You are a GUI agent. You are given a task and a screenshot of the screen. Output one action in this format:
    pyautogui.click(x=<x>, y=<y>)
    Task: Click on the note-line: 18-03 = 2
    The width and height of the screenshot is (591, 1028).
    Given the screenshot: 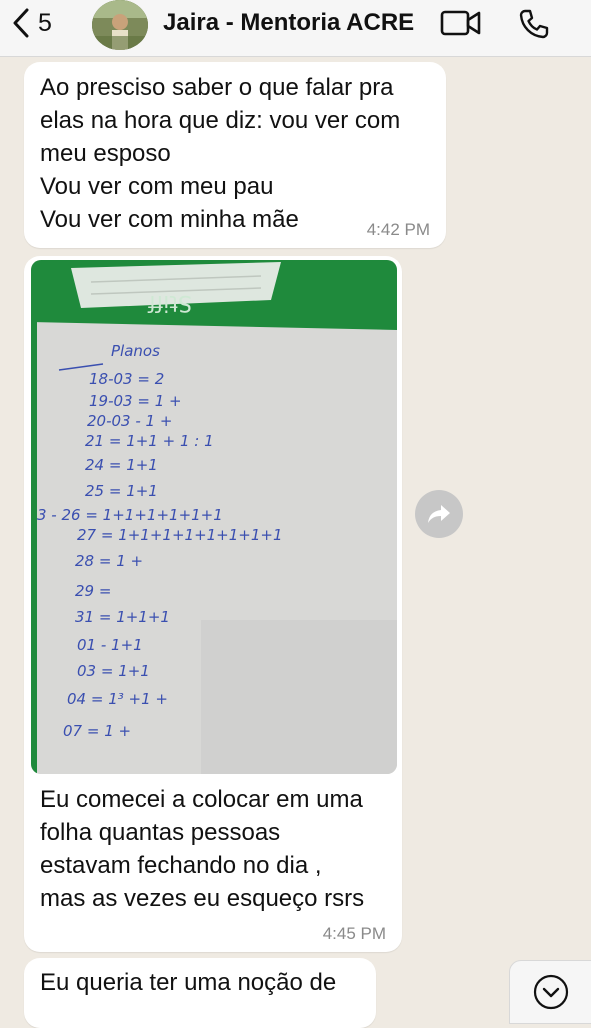 What is the action you would take?
    pyautogui.click(x=126, y=379)
    